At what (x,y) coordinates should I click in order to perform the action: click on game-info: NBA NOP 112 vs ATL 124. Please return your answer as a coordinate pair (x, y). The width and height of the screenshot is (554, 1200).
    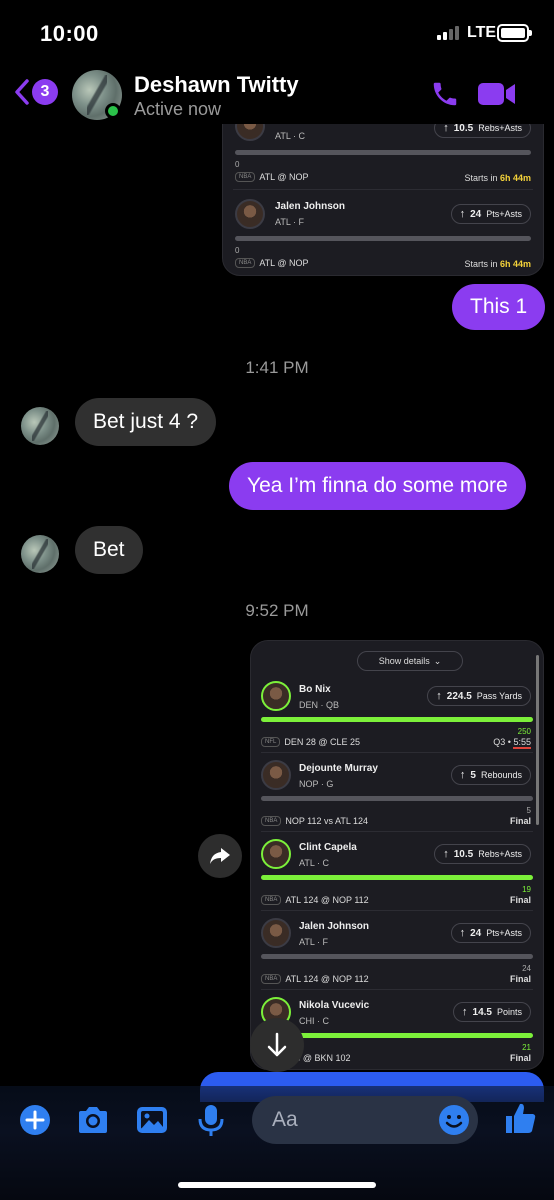
    Looking at the image, I should click on (314, 821).